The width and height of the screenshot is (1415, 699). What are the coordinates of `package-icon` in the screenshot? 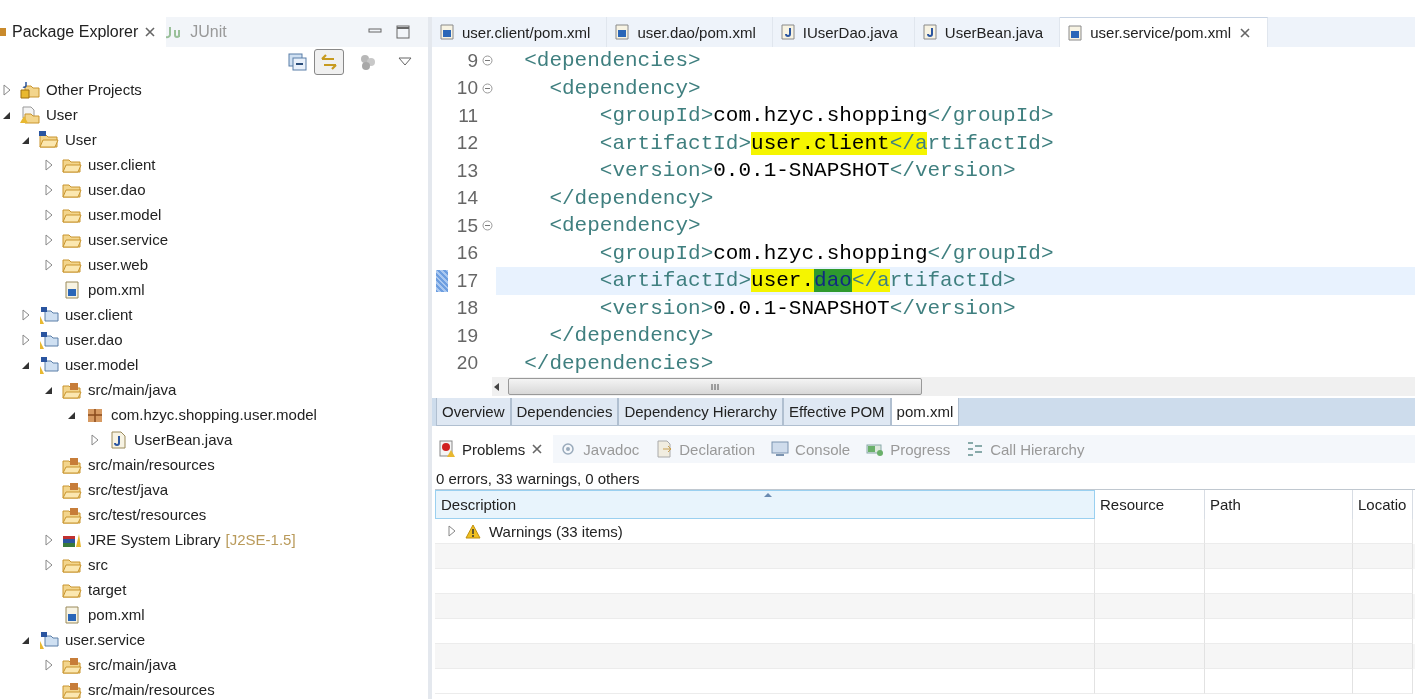 It's located at (3, 32).